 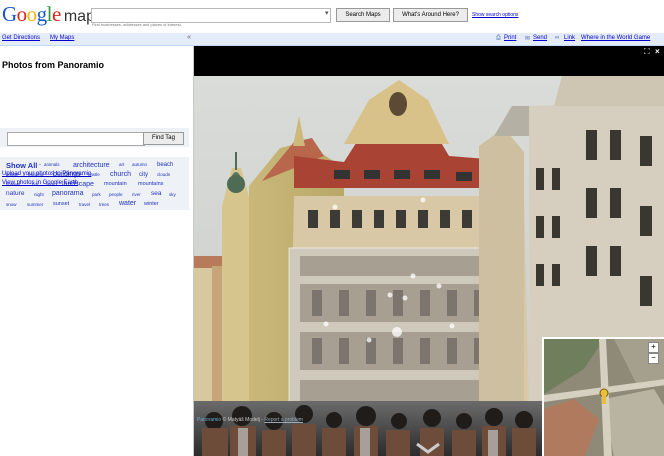 I want to click on location-minimap: + −, so click(x=603, y=396).